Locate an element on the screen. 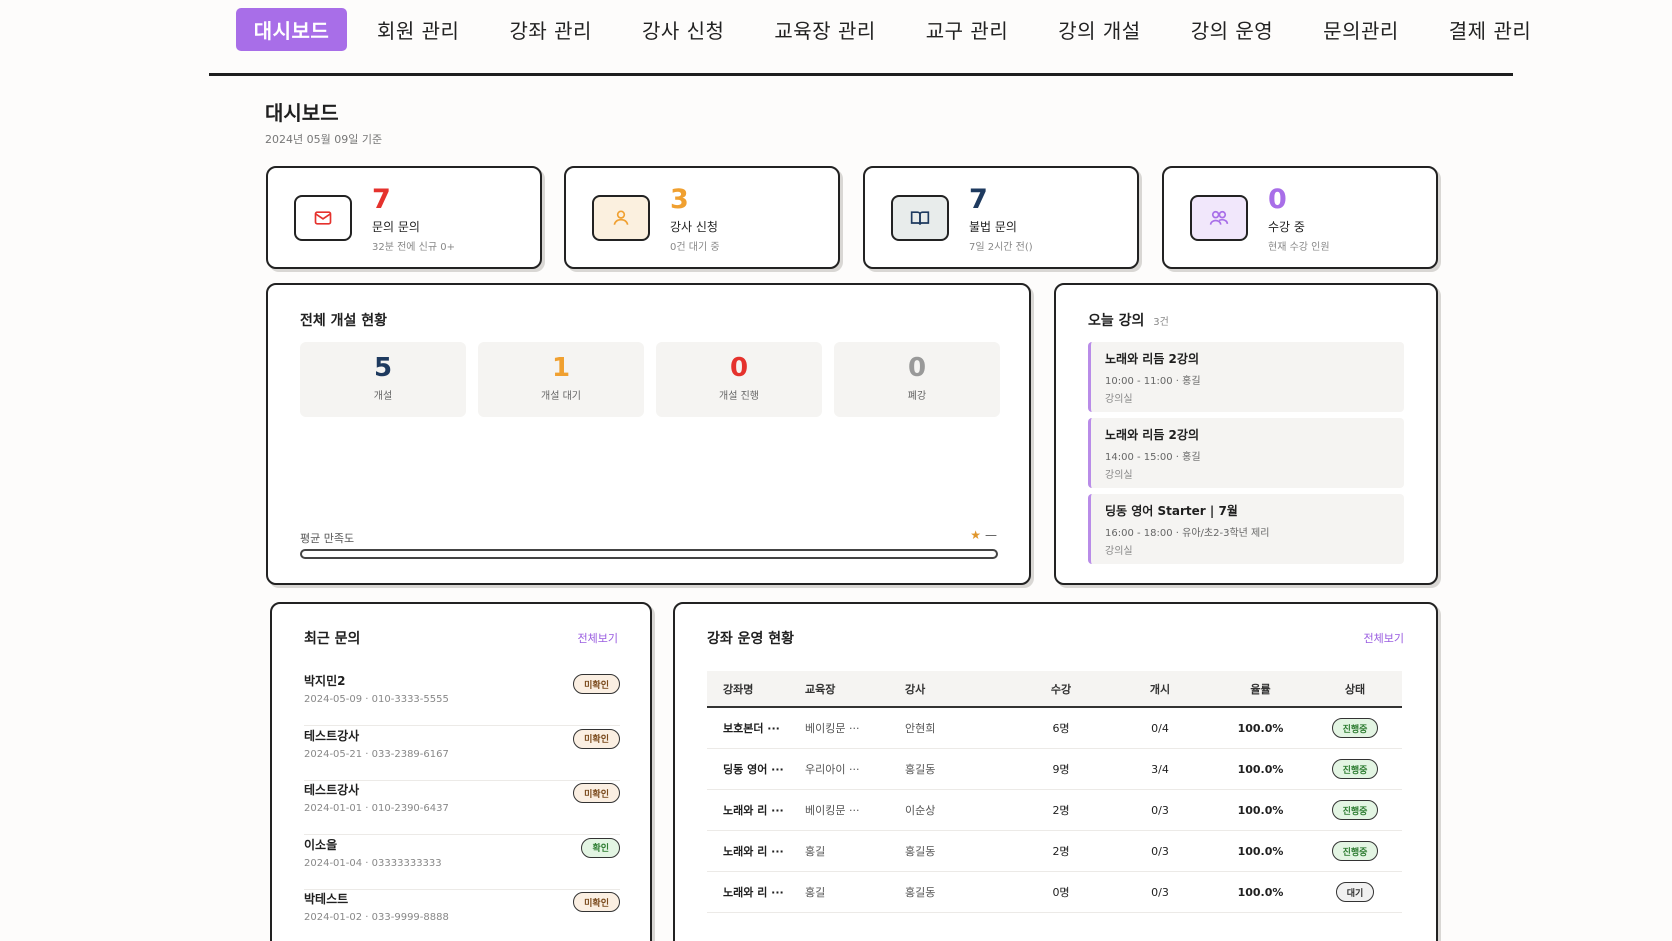 The width and height of the screenshot is (1672, 941). nav-item-1: 회원 관리 is located at coordinates (418, 29).